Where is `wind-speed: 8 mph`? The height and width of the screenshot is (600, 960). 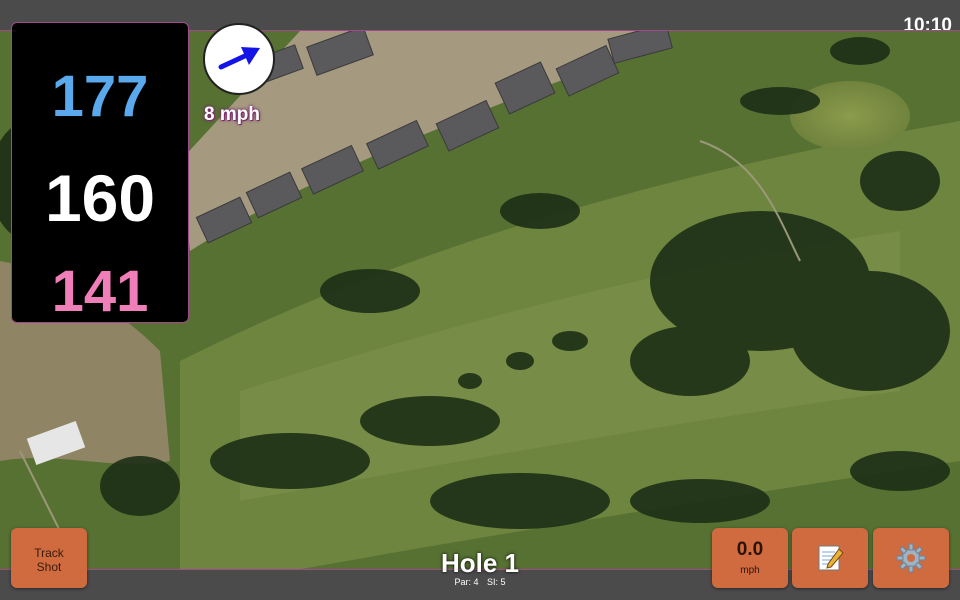
wind-speed: 8 mph is located at coordinates (232, 114).